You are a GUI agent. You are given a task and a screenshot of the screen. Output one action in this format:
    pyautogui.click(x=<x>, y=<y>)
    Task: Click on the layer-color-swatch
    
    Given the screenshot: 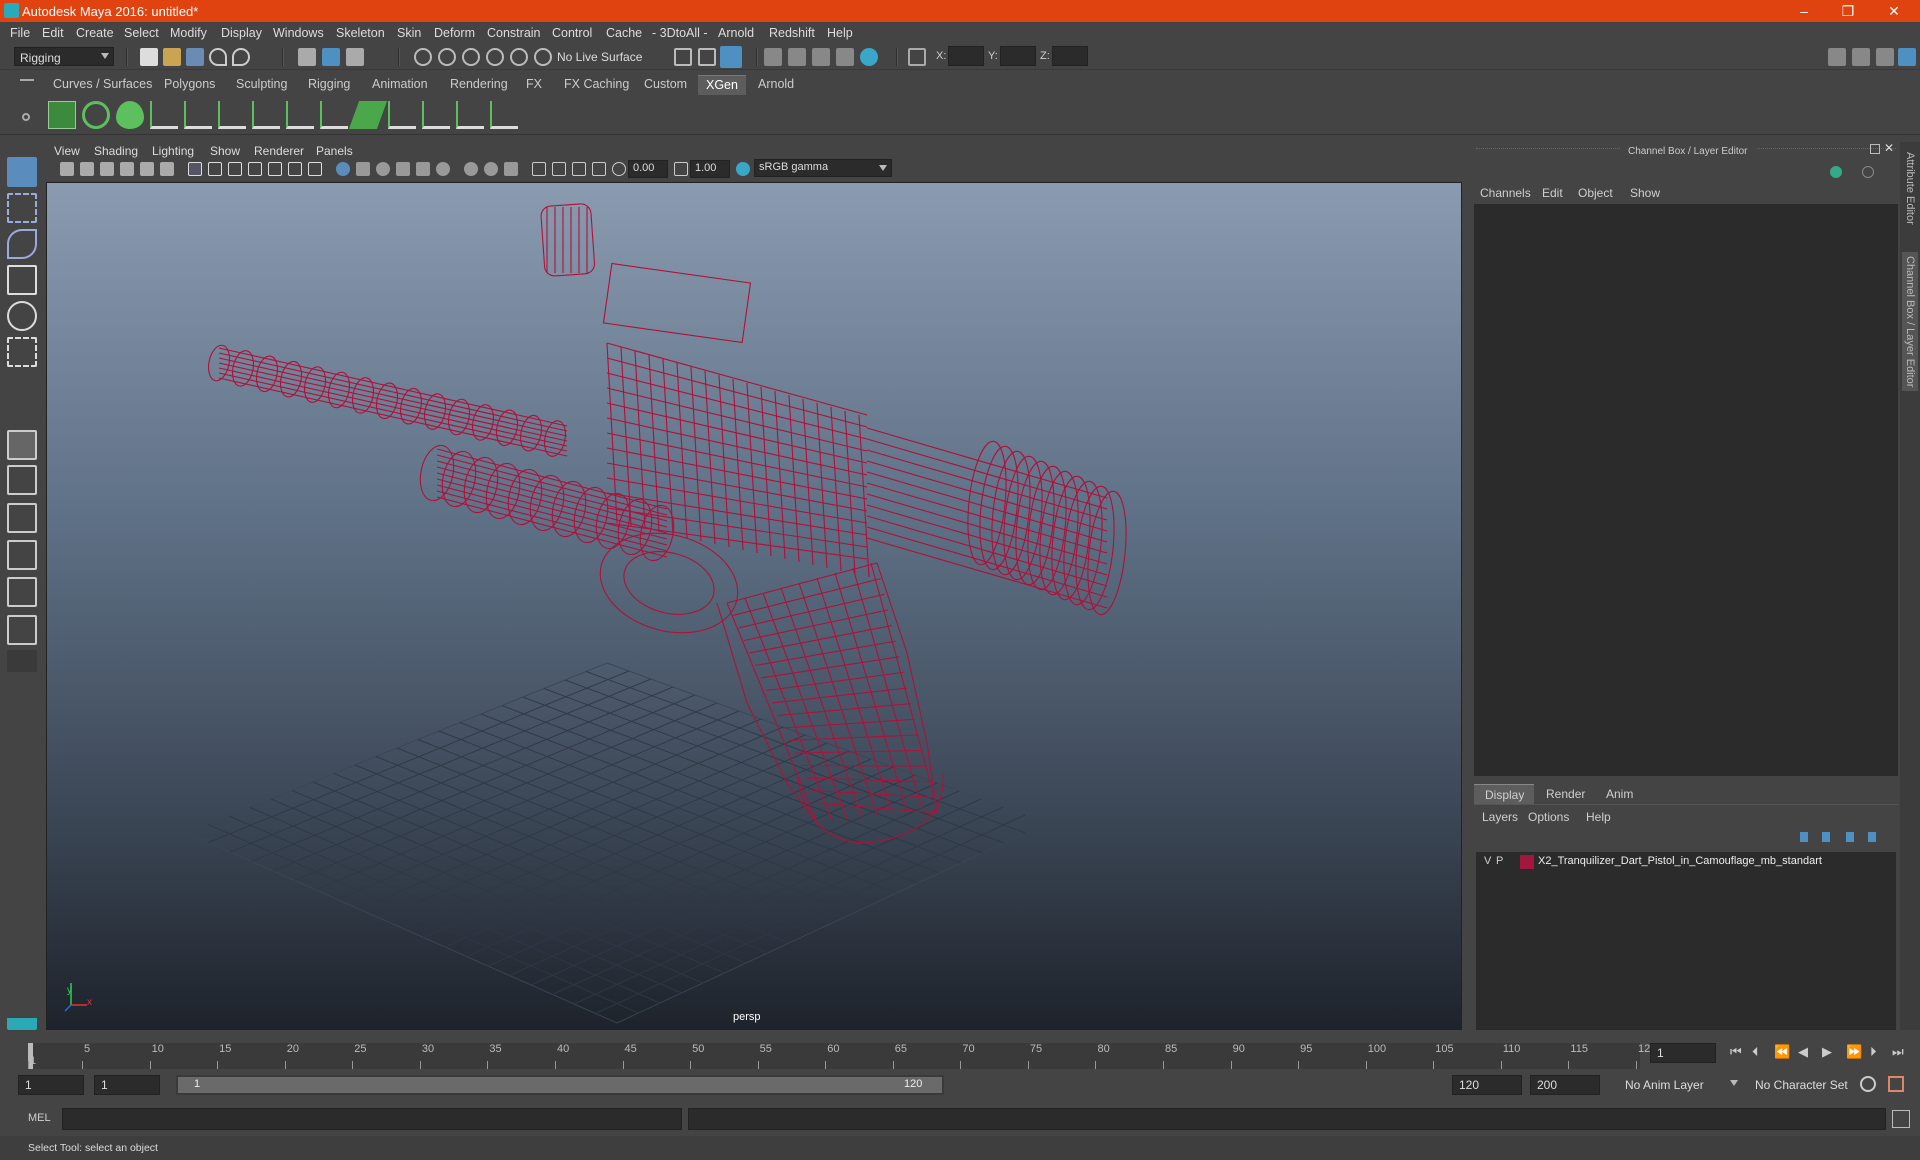 What is the action you would take?
    pyautogui.click(x=1527, y=862)
    